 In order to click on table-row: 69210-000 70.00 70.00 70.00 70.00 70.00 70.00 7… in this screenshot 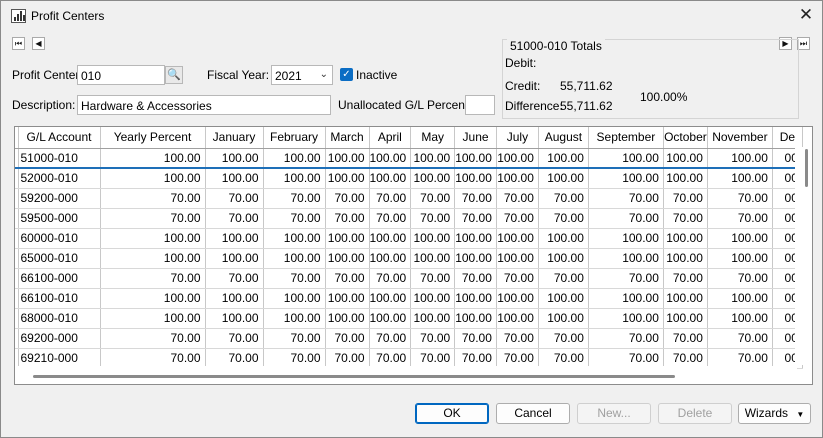, I will do `click(409, 358)`.